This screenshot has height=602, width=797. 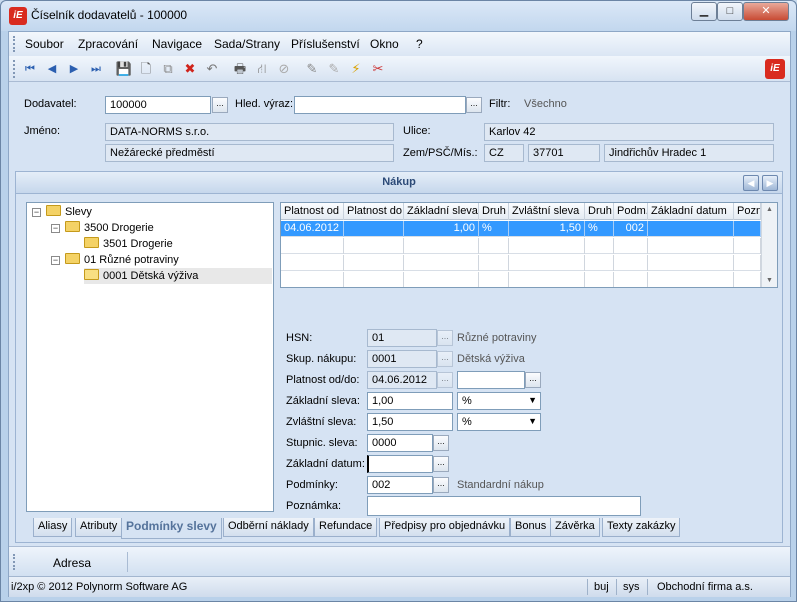 What do you see at coordinates (419, 44) in the screenshot?
I see `menu-help: ?` at bounding box center [419, 44].